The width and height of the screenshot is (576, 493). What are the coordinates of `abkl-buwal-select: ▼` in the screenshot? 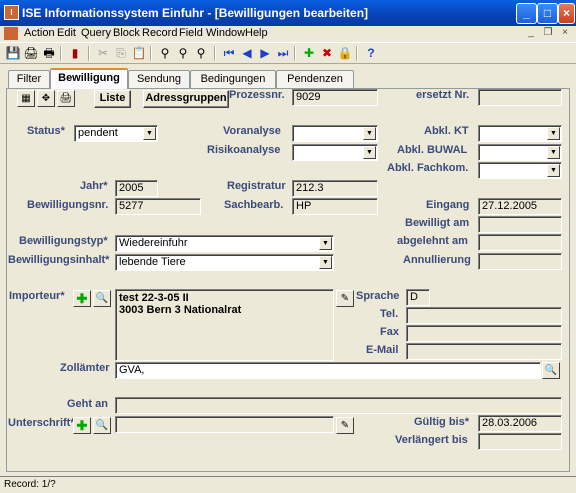 It's located at (520, 152).